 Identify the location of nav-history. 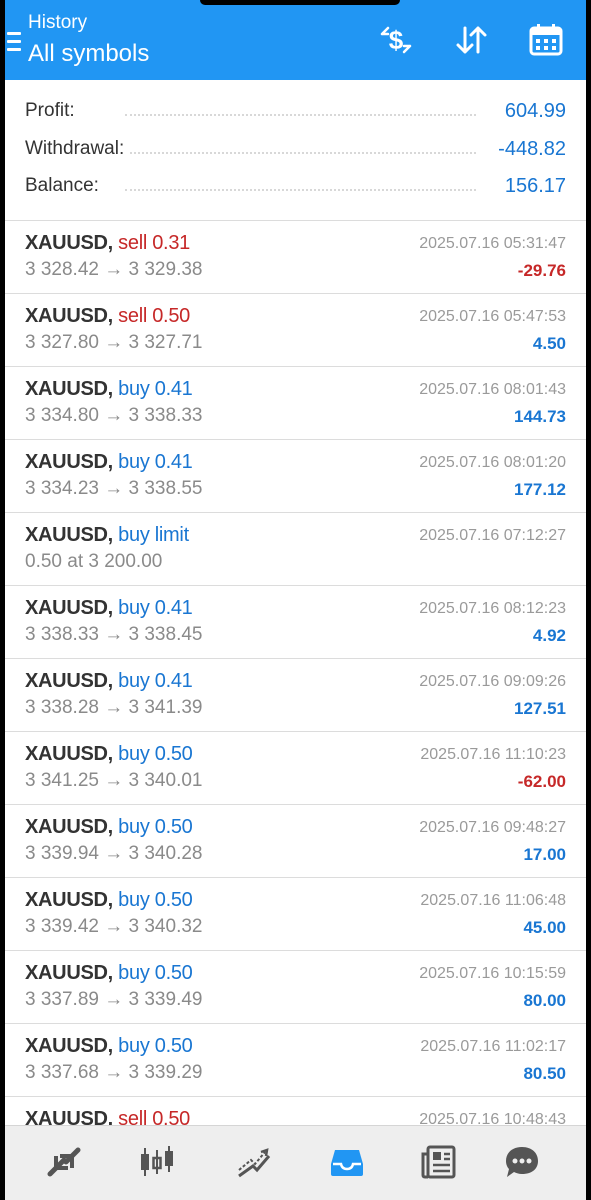
(347, 1162).